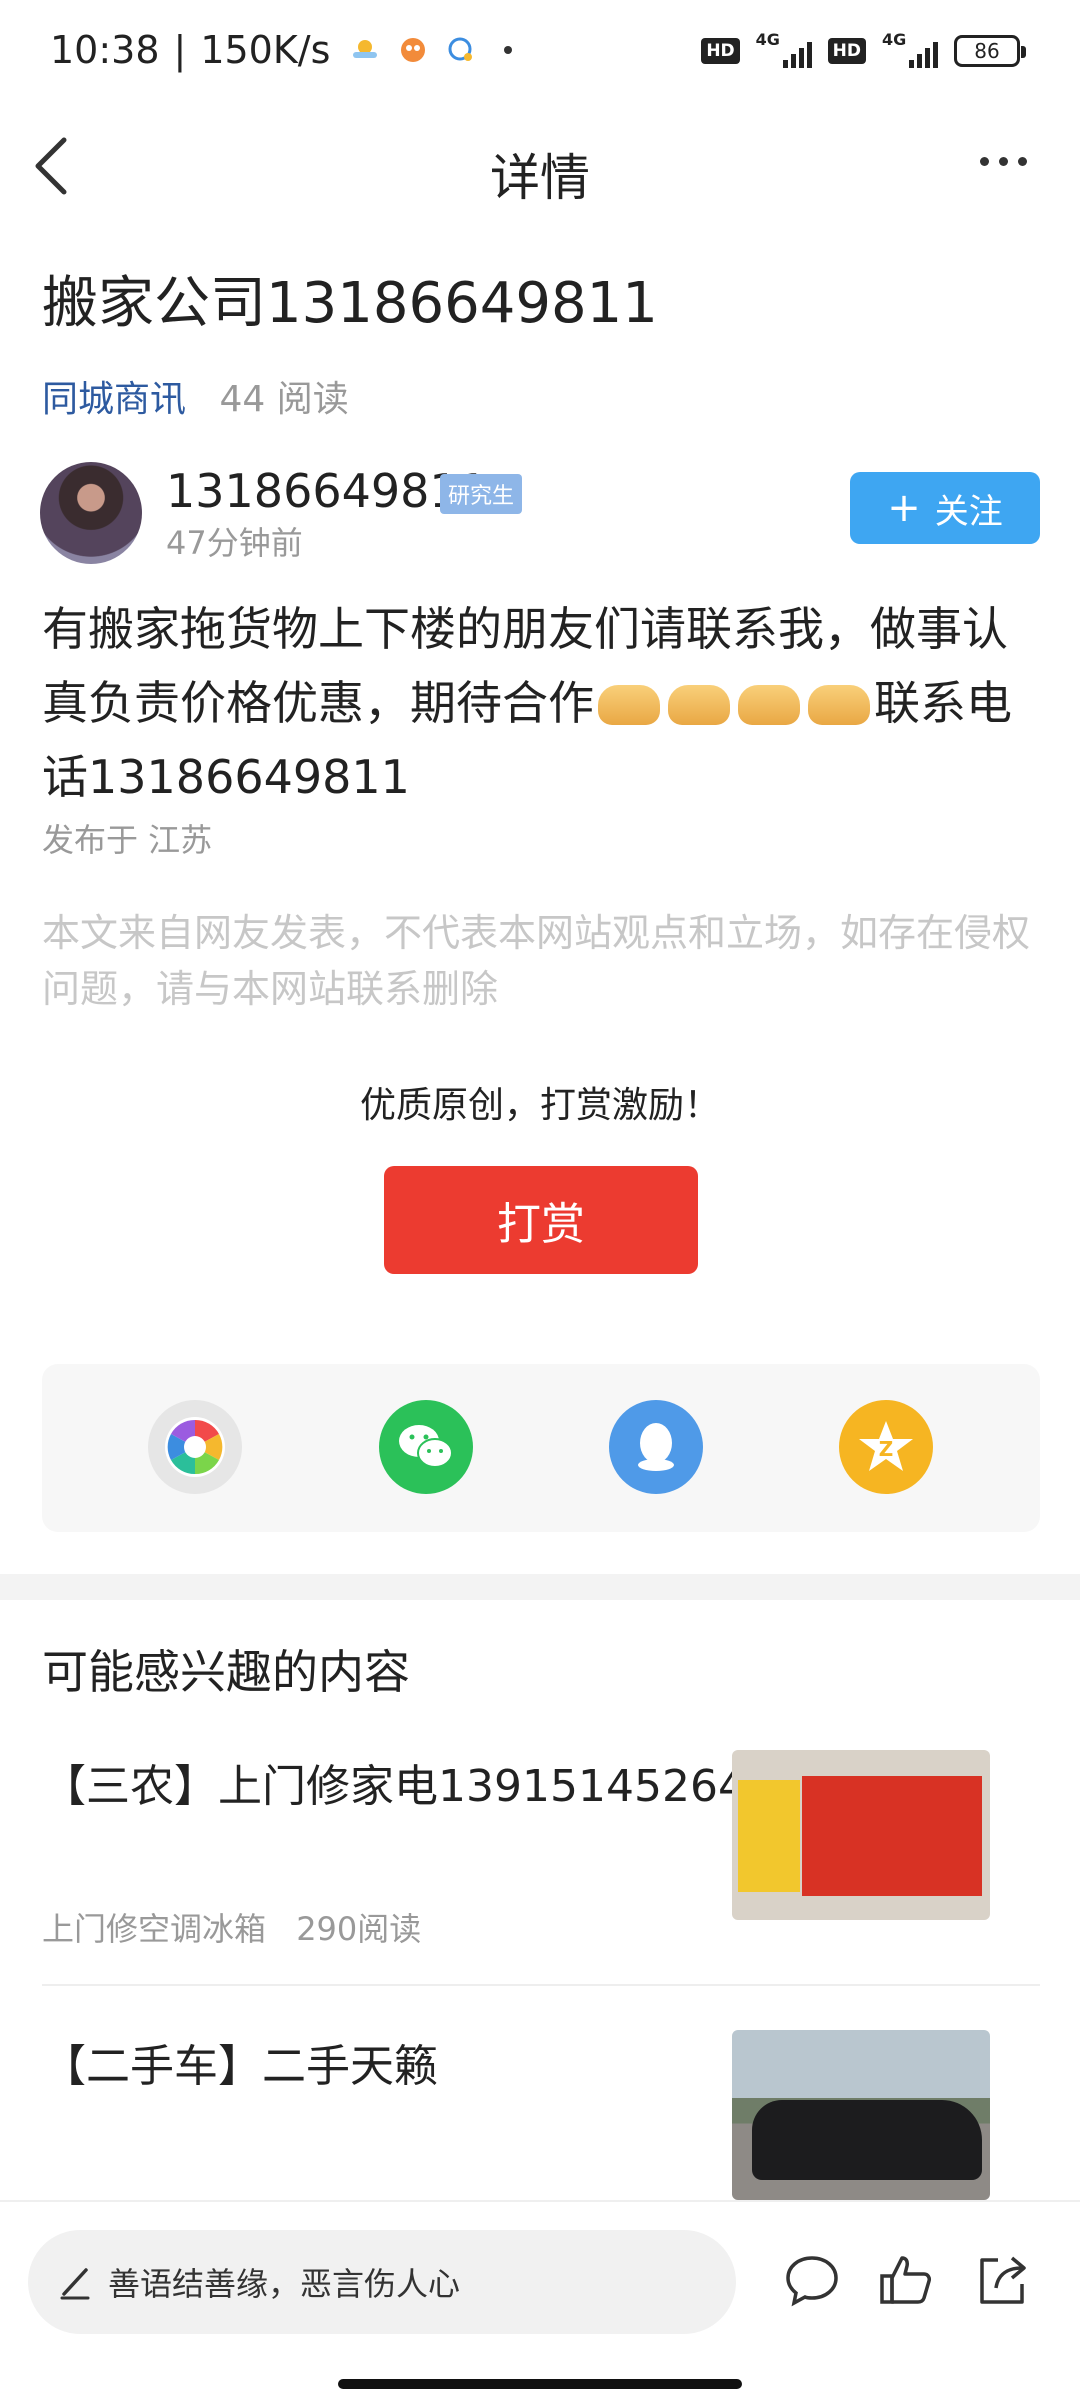  What do you see at coordinates (1002, 2280) in the screenshot?
I see `share-icon` at bounding box center [1002, 2280].